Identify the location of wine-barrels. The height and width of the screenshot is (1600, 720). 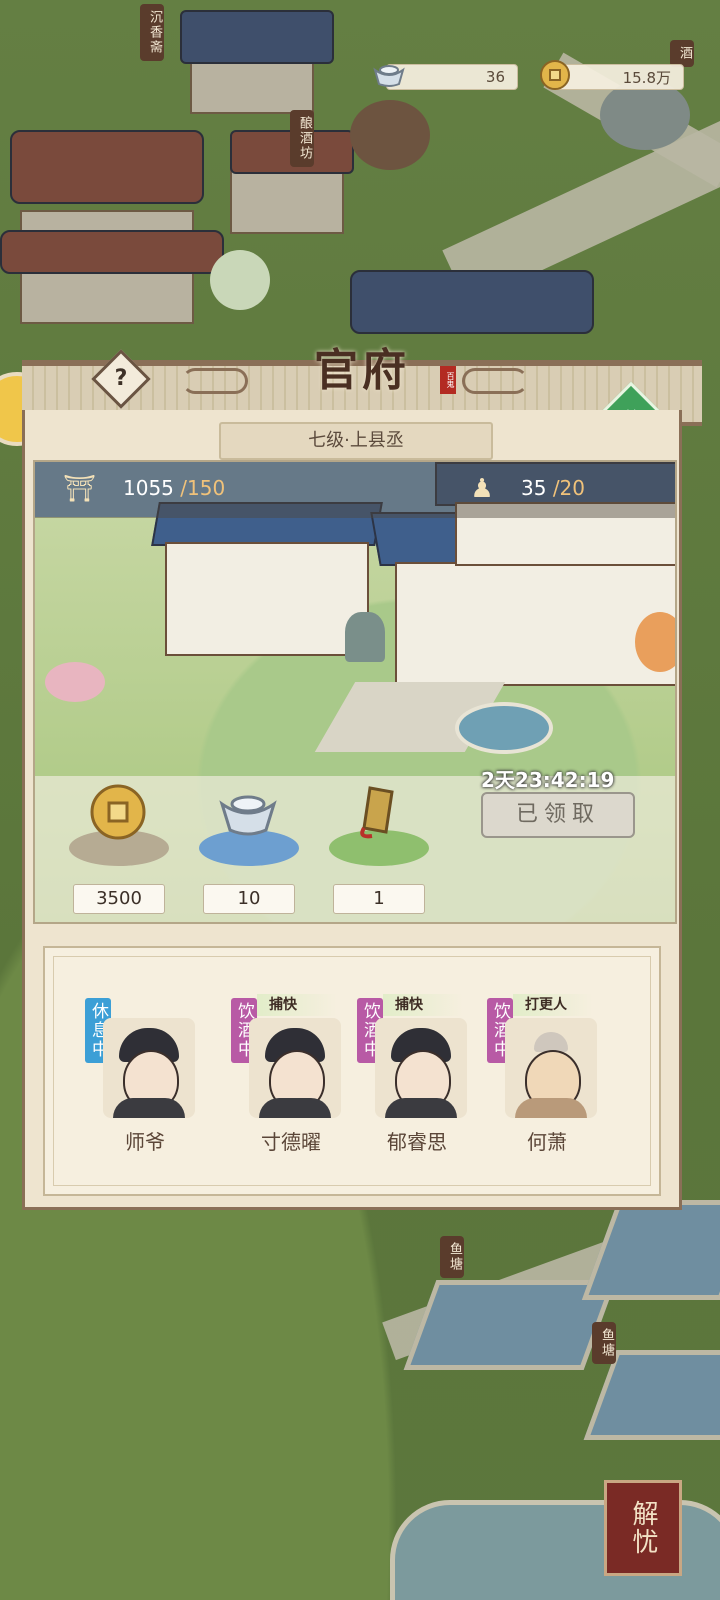
(390, 135).